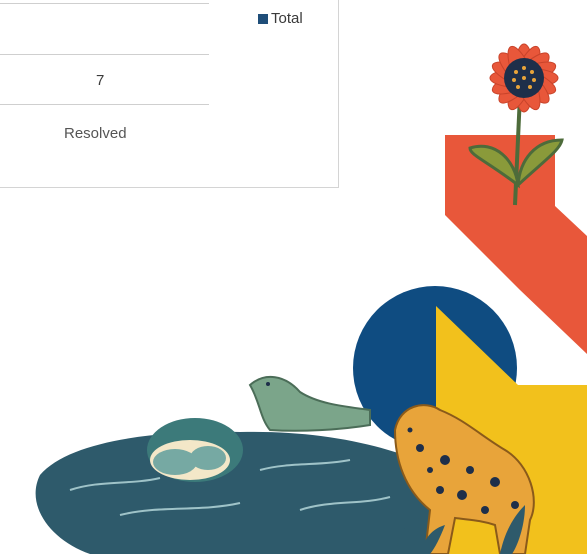 The image size is (587, 554). What do you see at coordinates (195, 450) in the screenshot?
I see `bush-icon` at bounding box center [195, 450].